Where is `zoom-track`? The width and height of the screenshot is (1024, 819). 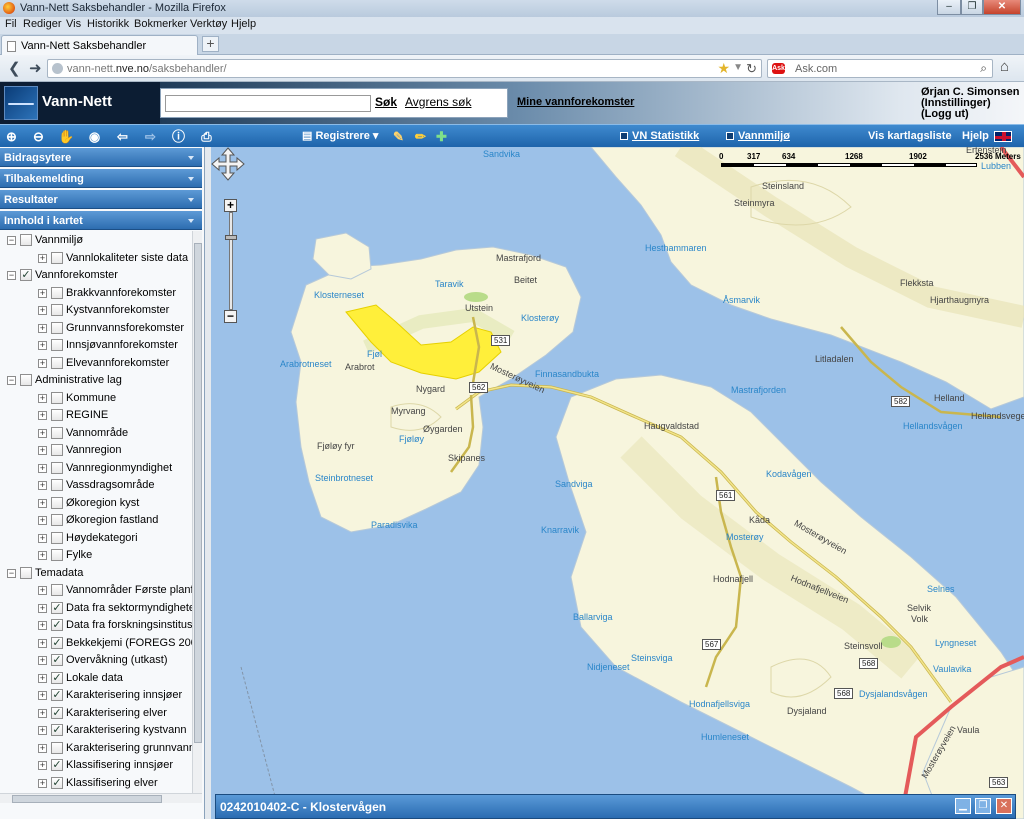 zoom-track is located at coordinates (231, 261).